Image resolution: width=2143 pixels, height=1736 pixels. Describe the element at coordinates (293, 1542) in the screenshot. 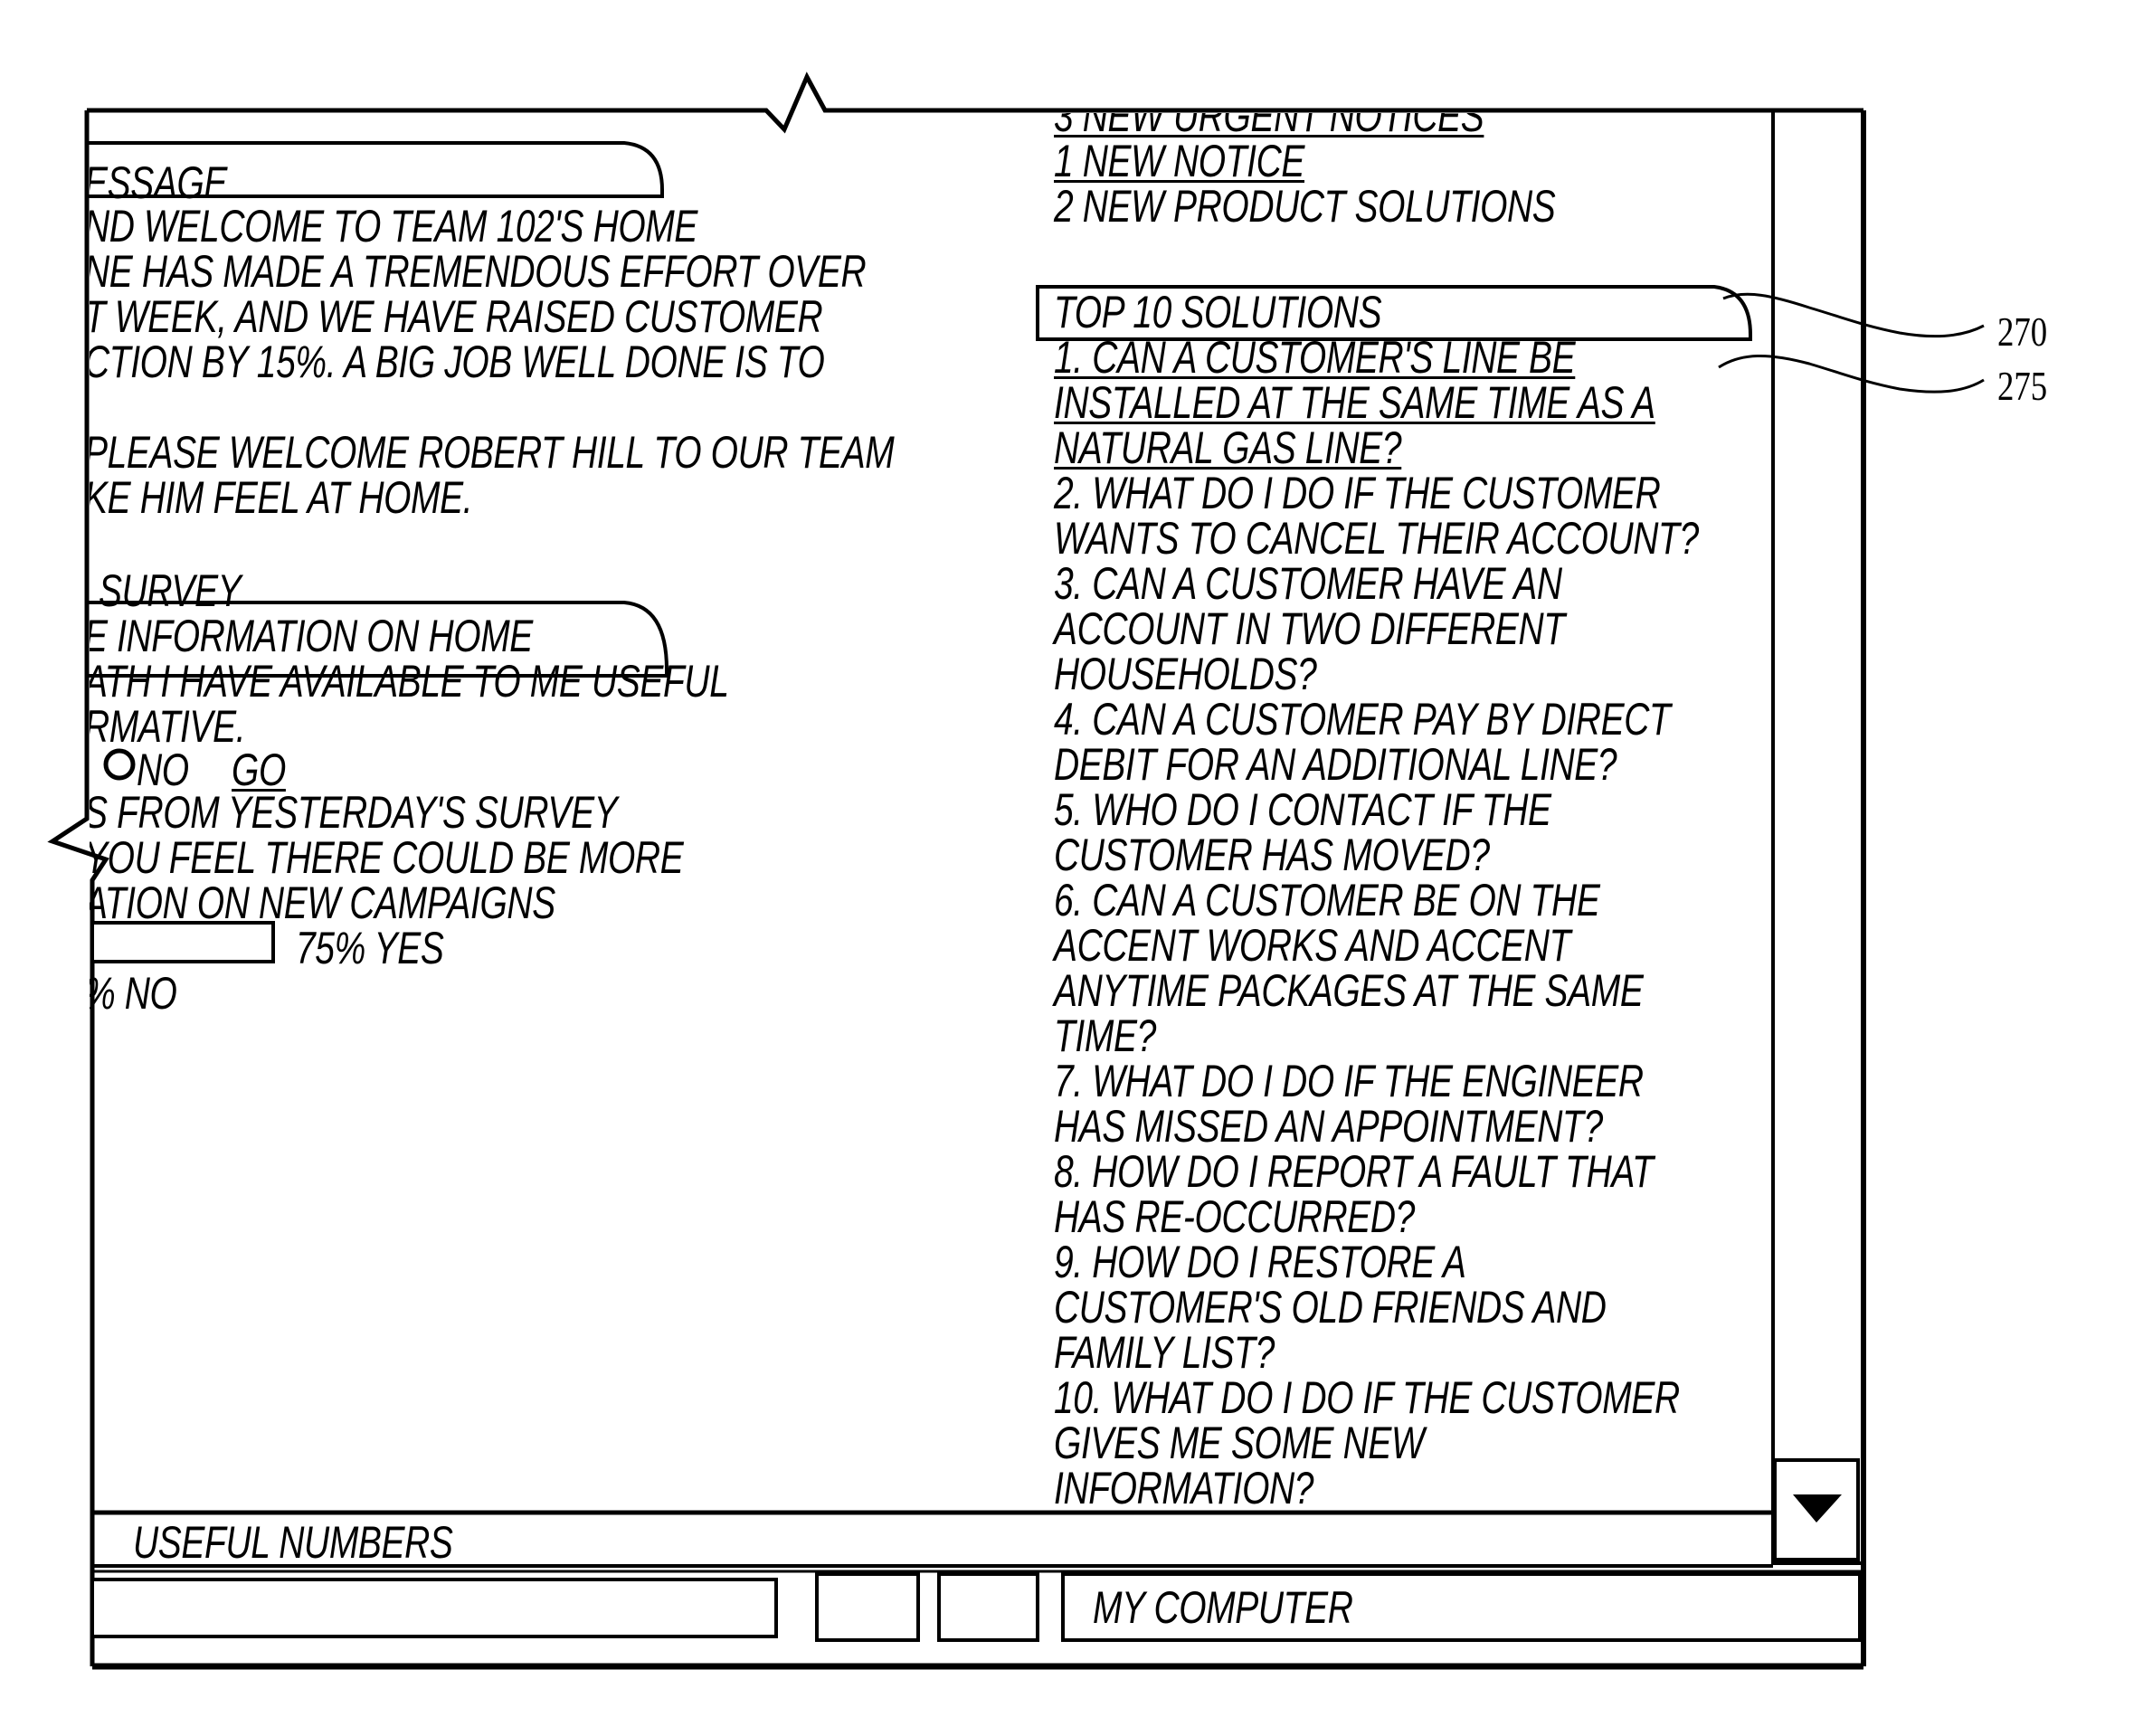

I see `useful-numbers-label: USEFUL NUMBERS` at that location.